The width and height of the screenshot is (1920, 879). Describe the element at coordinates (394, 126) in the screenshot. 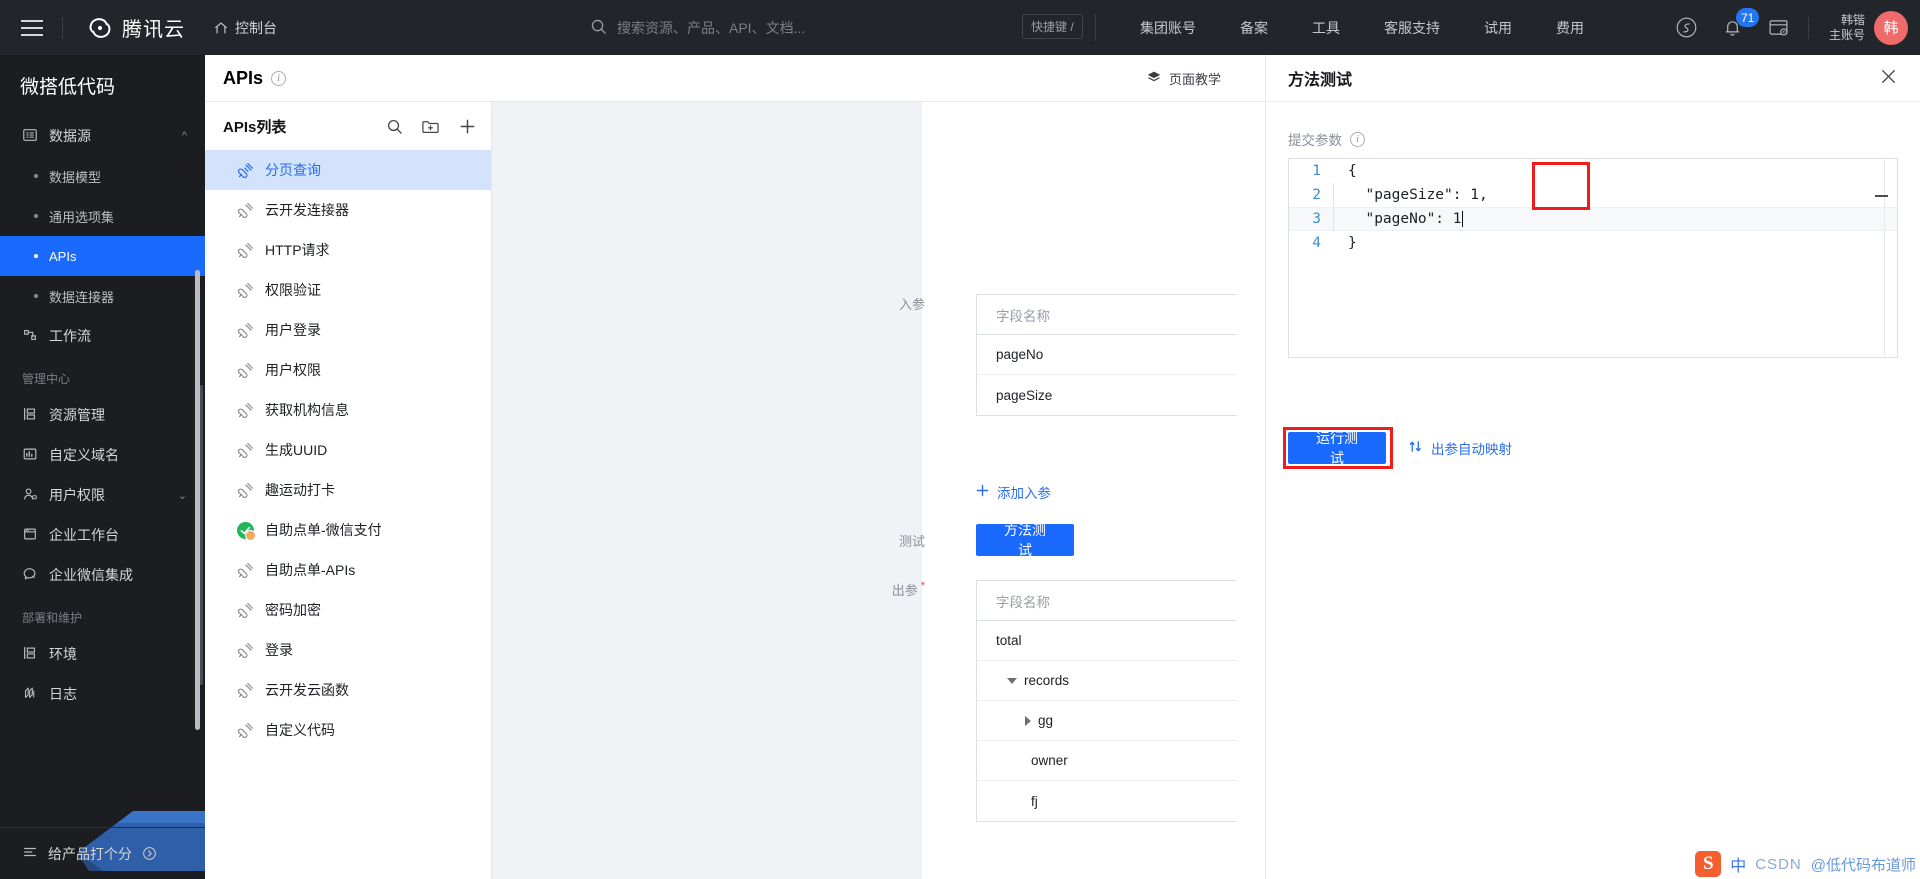

I see `search-icon` at that location.